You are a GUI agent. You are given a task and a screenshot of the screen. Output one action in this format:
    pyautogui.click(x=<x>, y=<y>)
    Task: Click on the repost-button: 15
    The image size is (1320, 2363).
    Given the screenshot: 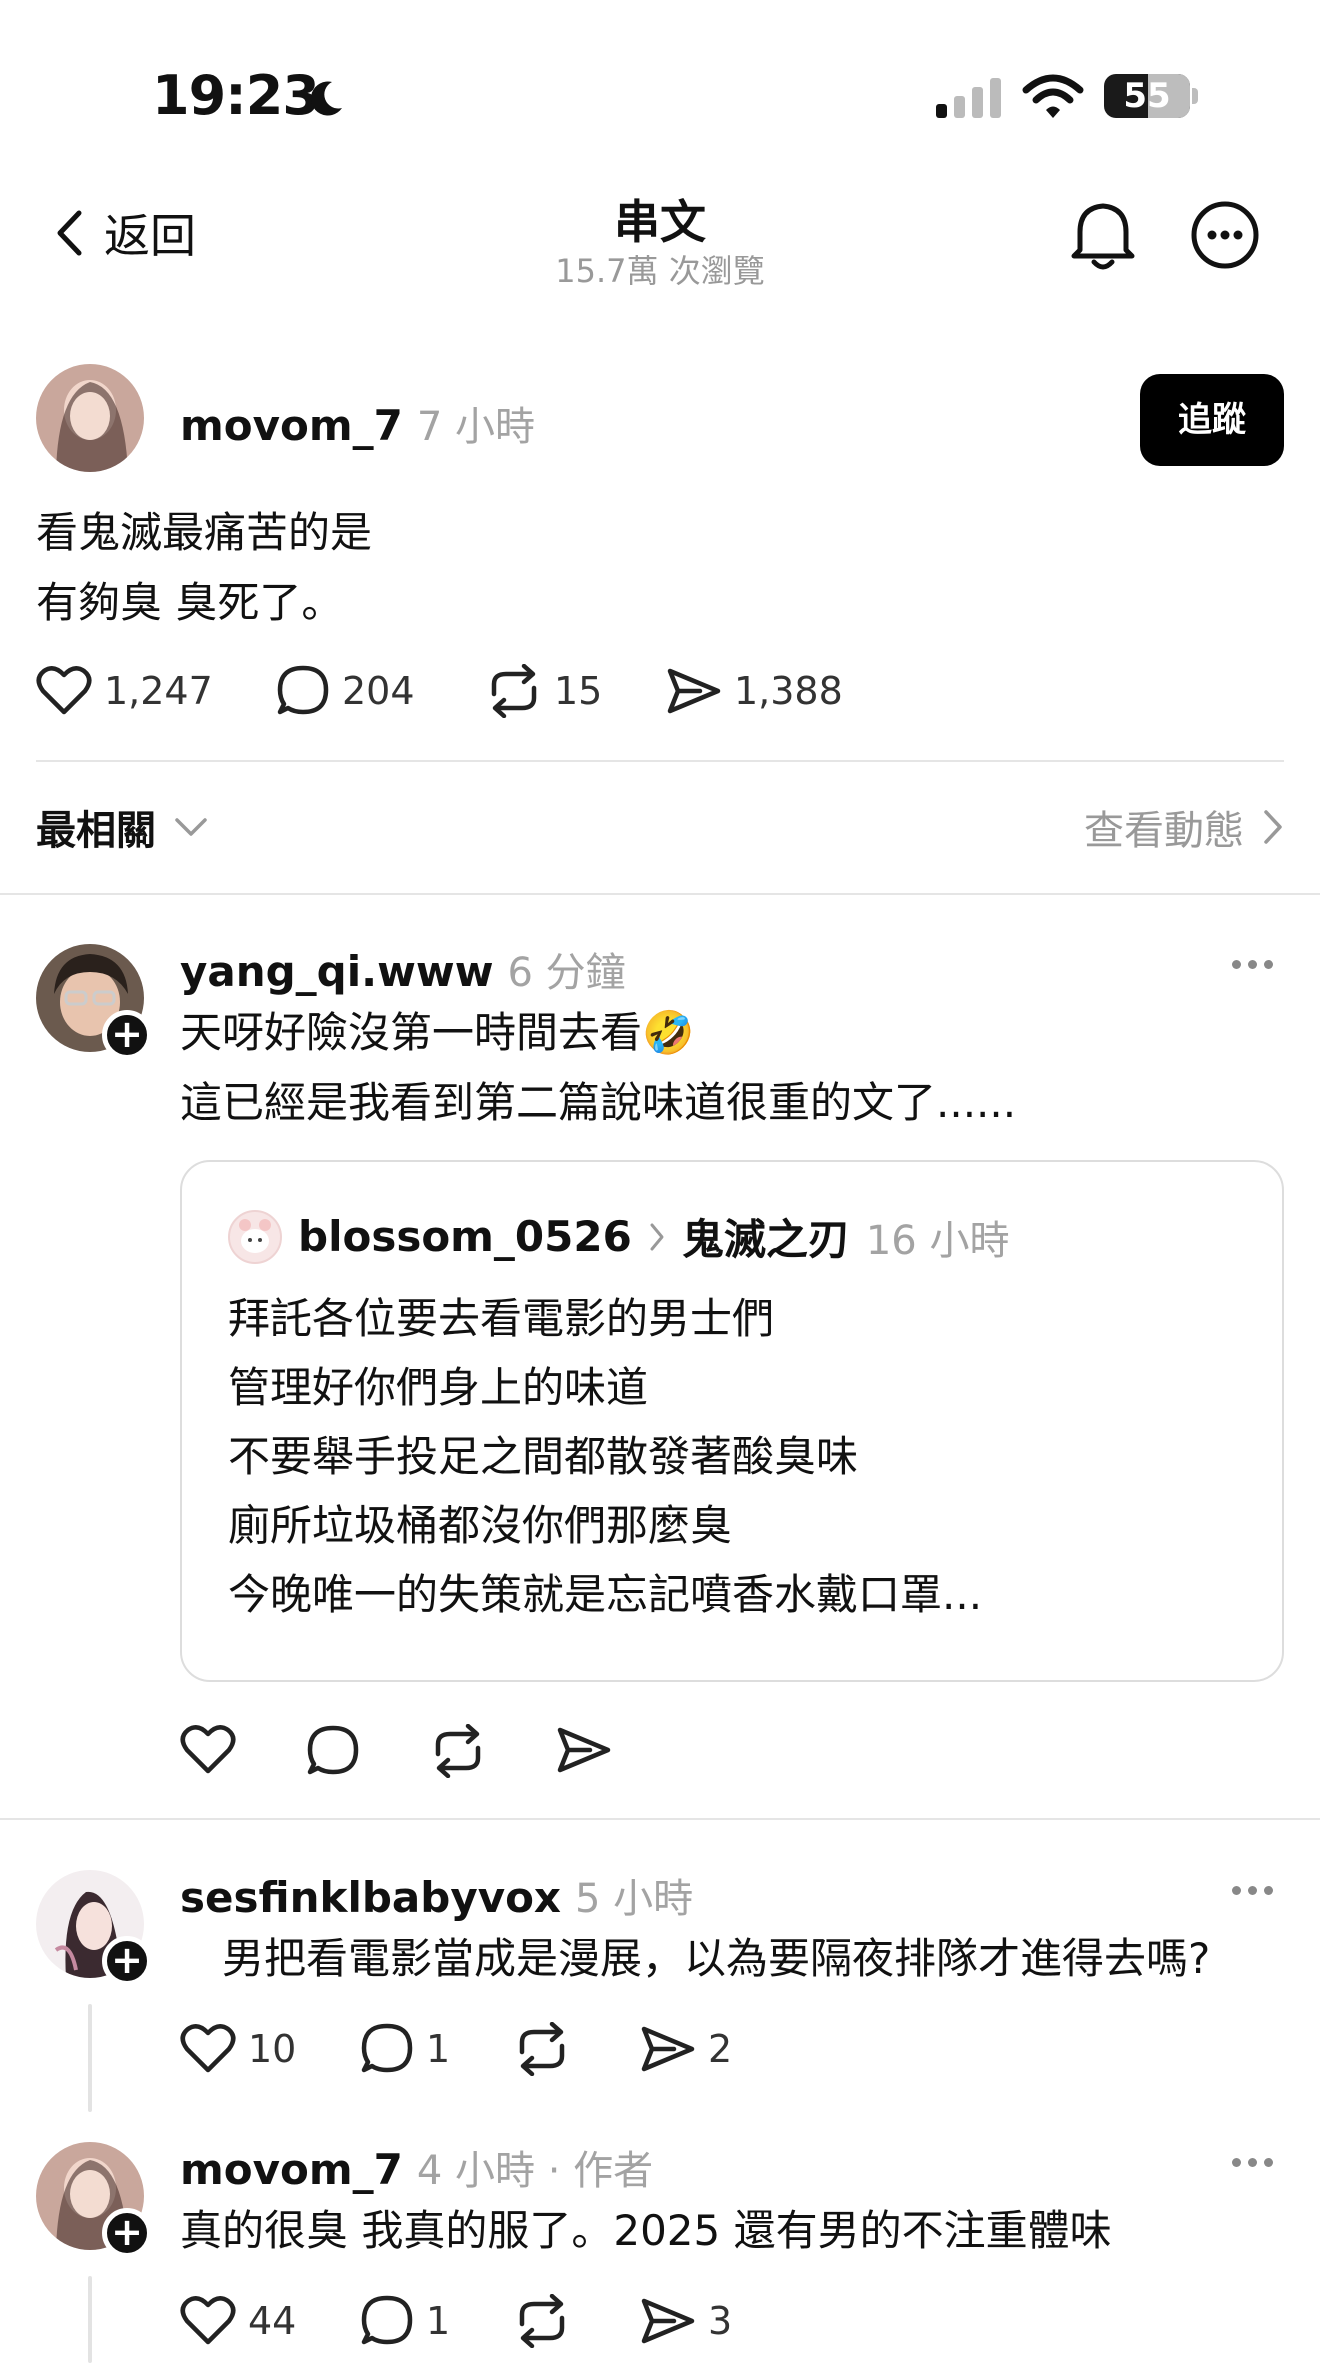 What is the action you would take?
    pyautogui.click(x=576, y=691)
    